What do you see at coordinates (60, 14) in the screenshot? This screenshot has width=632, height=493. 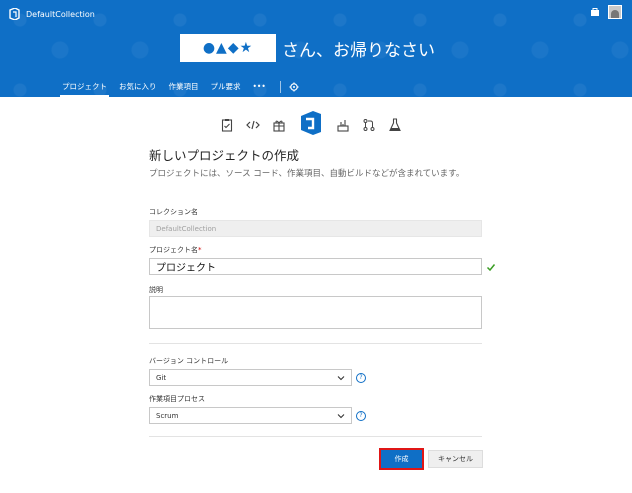 I see `collection-name: DefaultCollection` at bounding box center [60, 14].